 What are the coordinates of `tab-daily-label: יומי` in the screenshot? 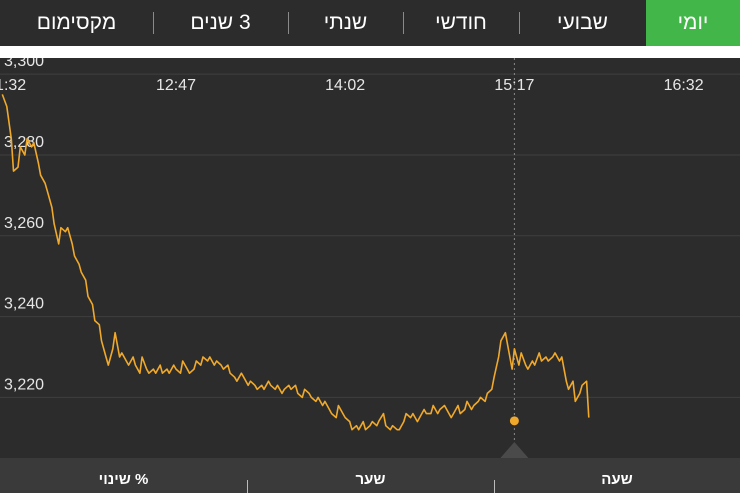 It's located at (693, 22).